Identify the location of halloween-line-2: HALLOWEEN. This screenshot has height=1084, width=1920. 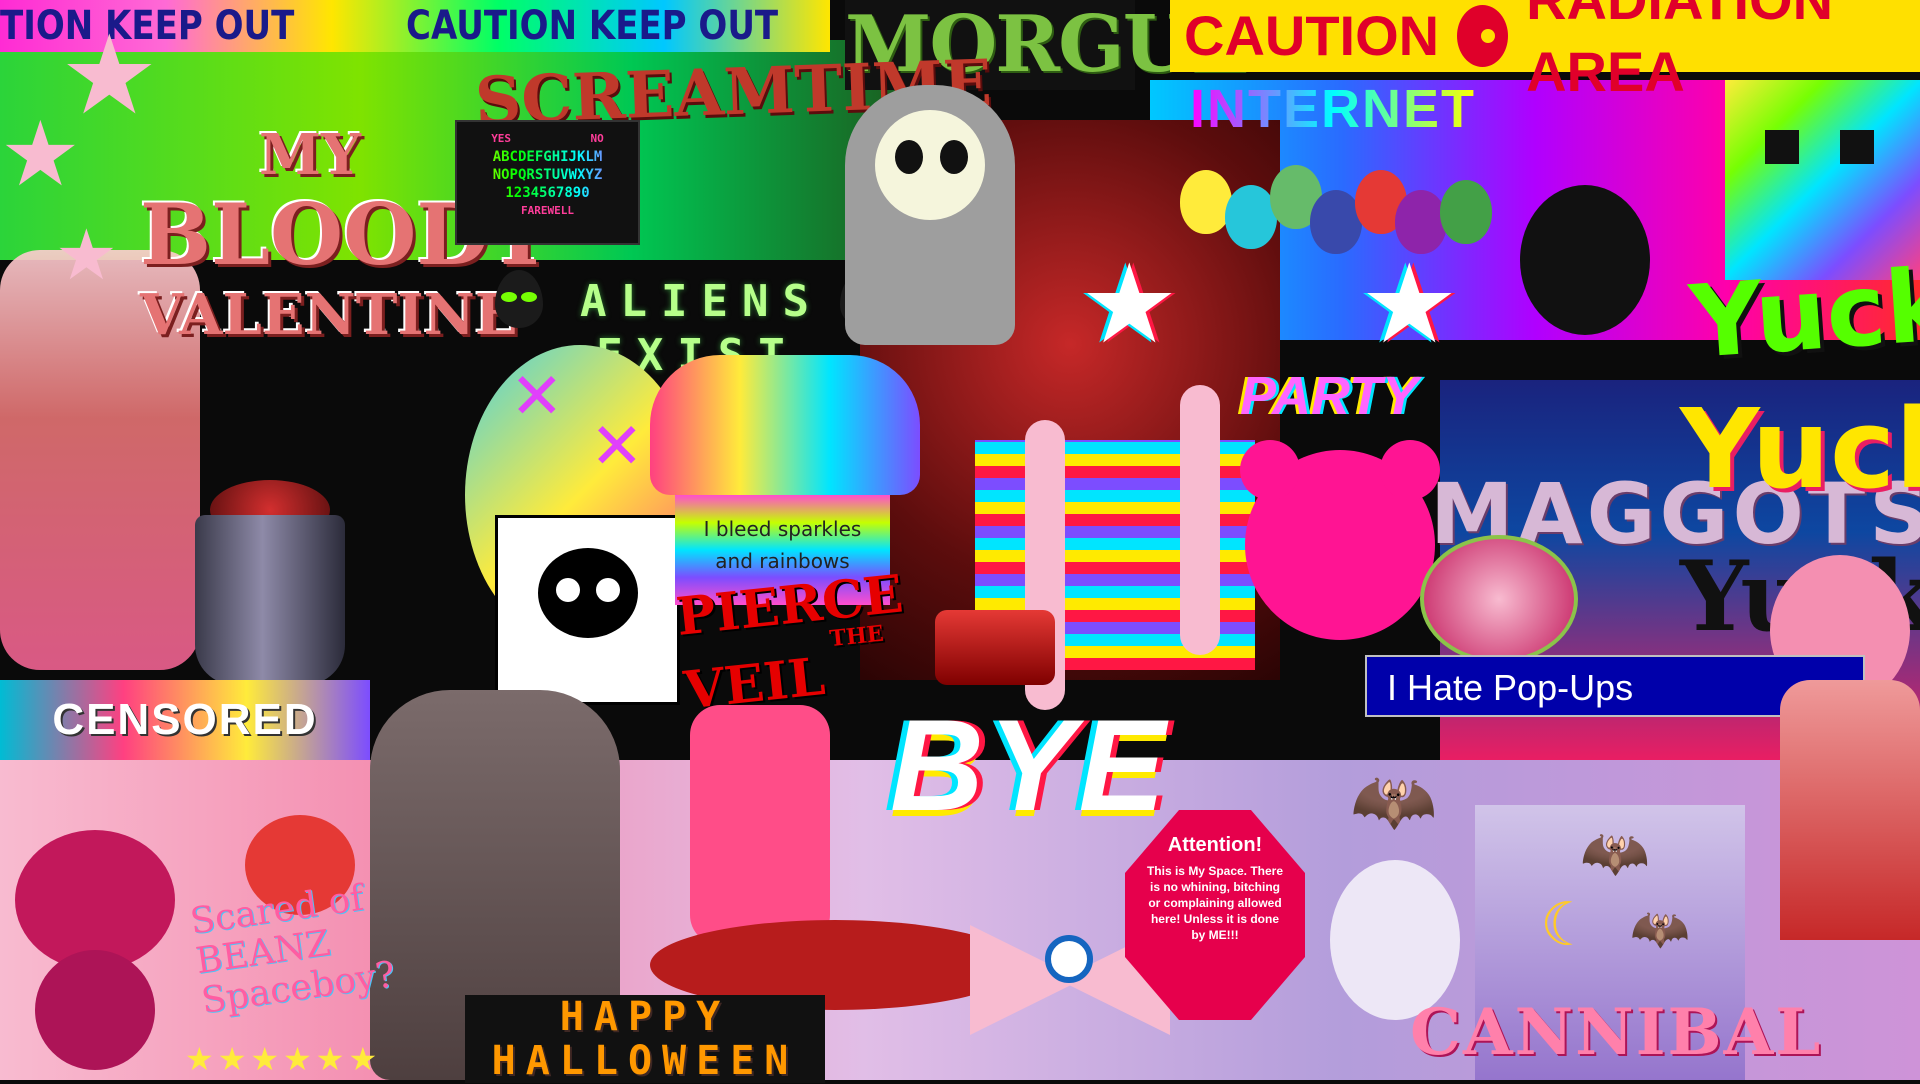
(645, 1061).